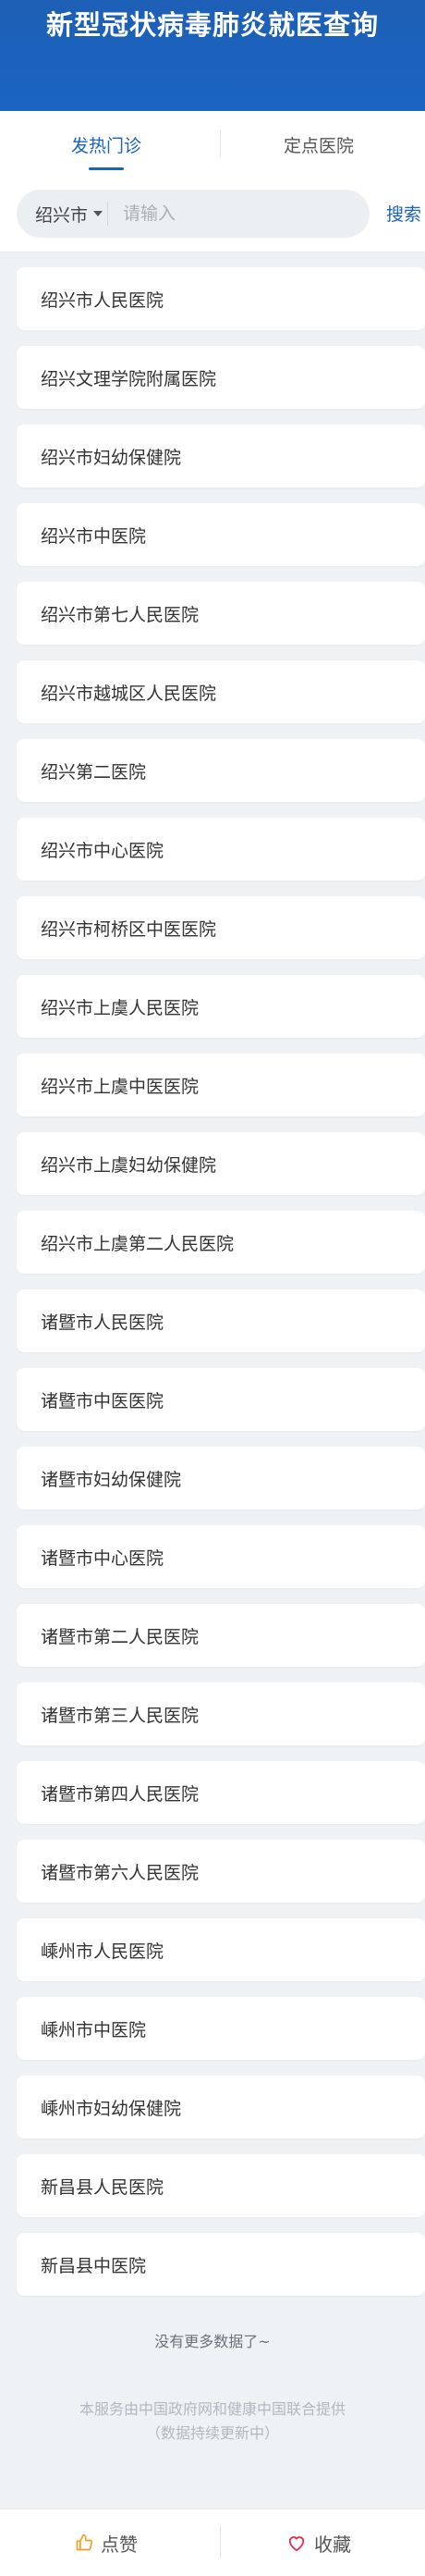 The image size is (425, 2576). What do you see at coordinates (111, 2108) in the screenshot?
I see `hospital-name: 嵊州市妇幼保健院` at bounding box center [111, 2108].